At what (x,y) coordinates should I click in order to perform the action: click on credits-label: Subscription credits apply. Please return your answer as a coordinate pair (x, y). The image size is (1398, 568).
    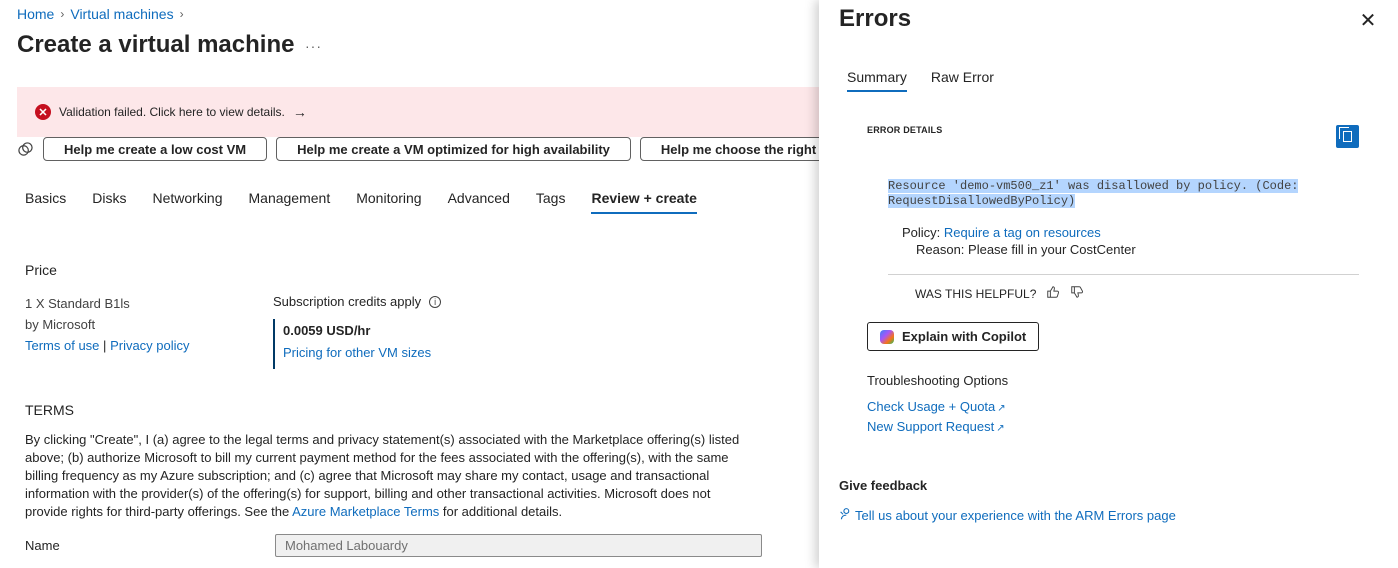
    Looking at the image, I should click on (347, 301).